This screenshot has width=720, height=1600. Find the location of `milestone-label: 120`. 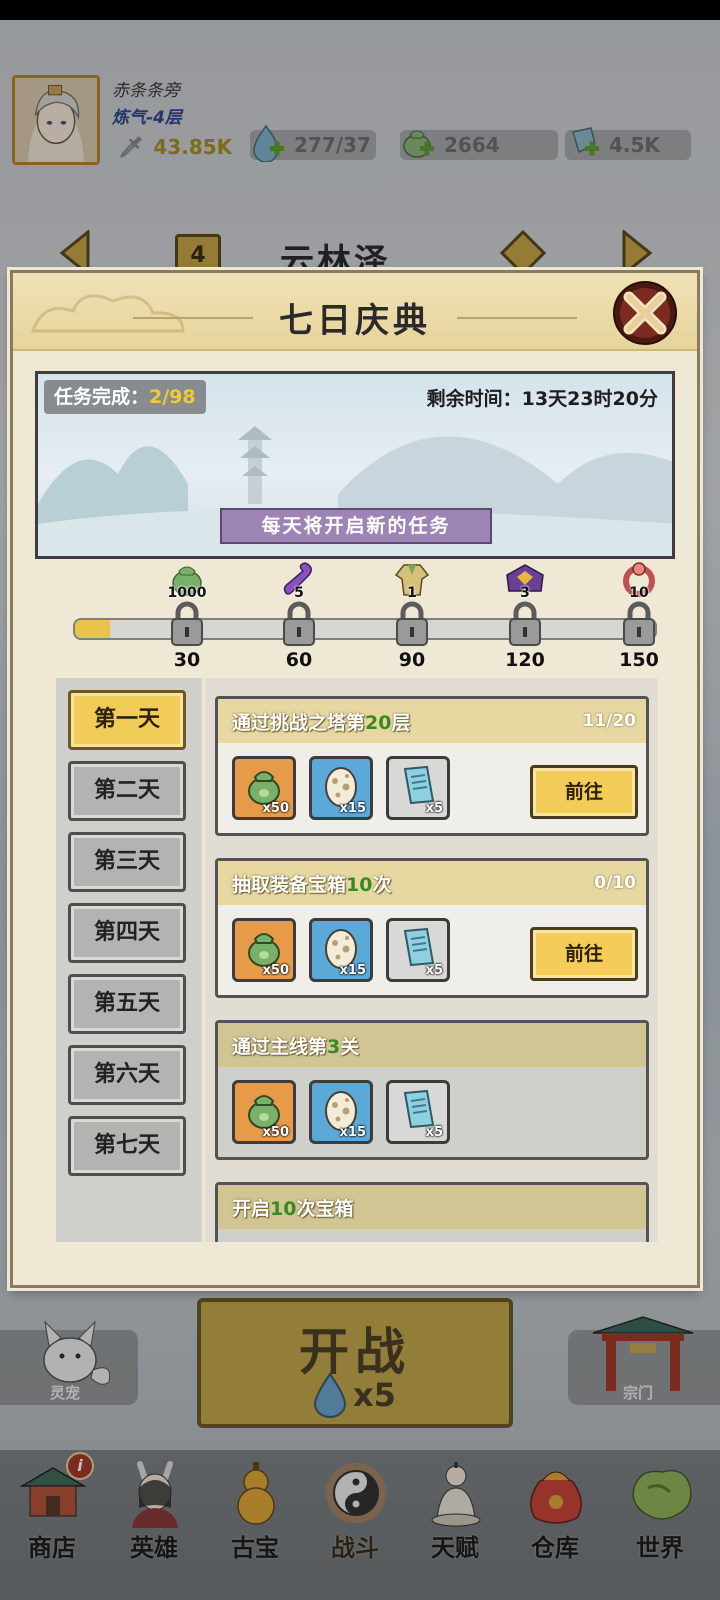

milestone-label: 120 is located at coordinates (525, 660).